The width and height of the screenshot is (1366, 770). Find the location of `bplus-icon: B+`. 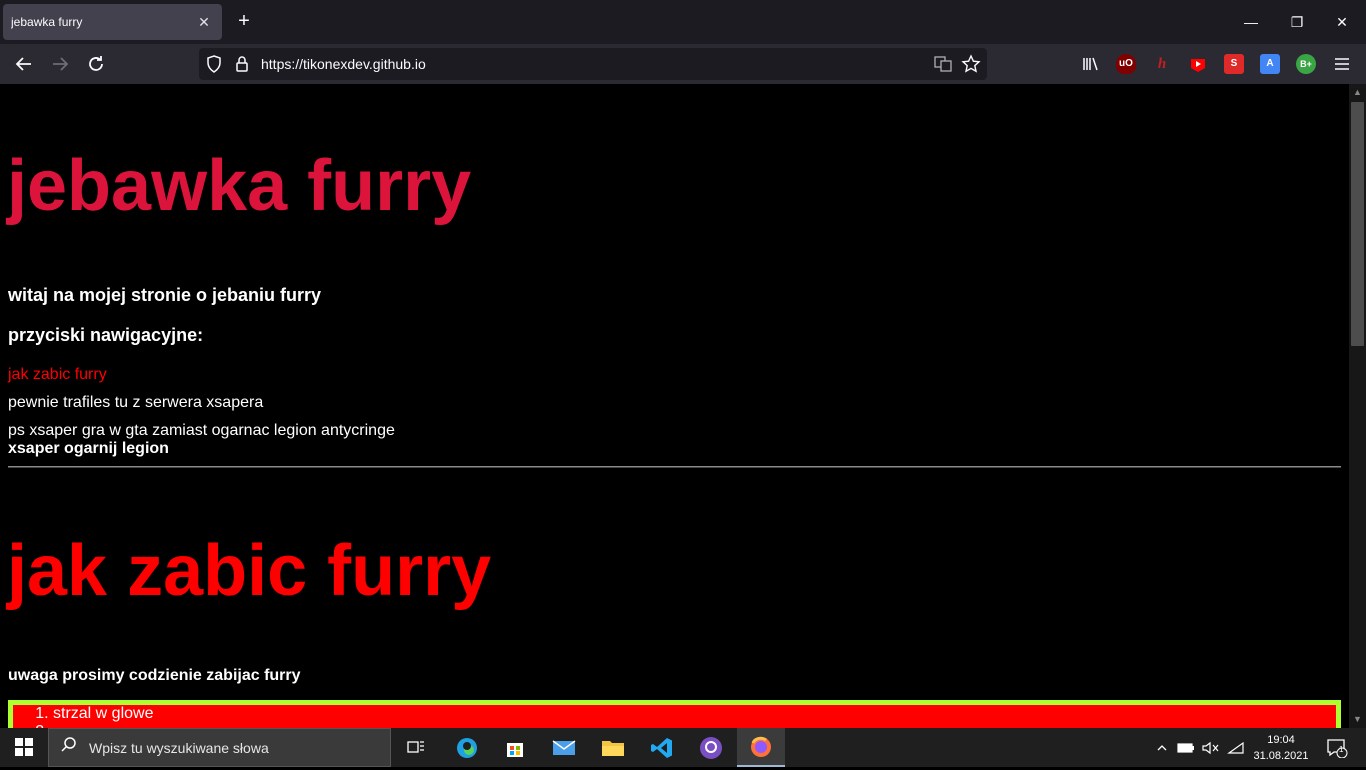

bplus-icon: B+ is located at coordinates (1306, 64).